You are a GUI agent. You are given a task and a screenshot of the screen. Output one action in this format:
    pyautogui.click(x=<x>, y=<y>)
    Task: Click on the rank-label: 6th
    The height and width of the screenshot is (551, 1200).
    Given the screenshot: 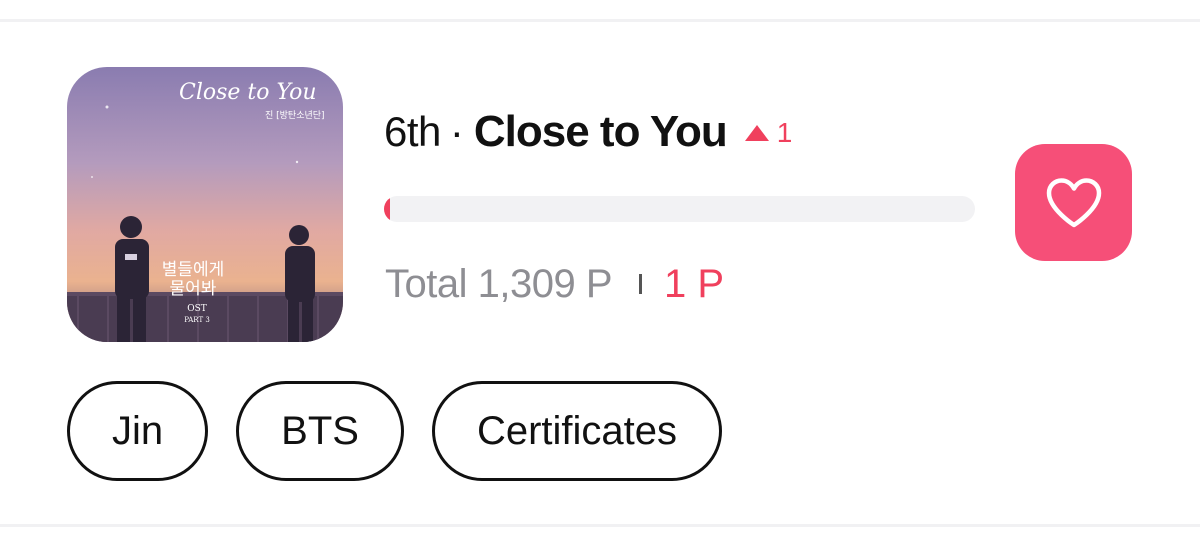 What is the action you would take?
    pyautogui.click(x=412, y=131)
    